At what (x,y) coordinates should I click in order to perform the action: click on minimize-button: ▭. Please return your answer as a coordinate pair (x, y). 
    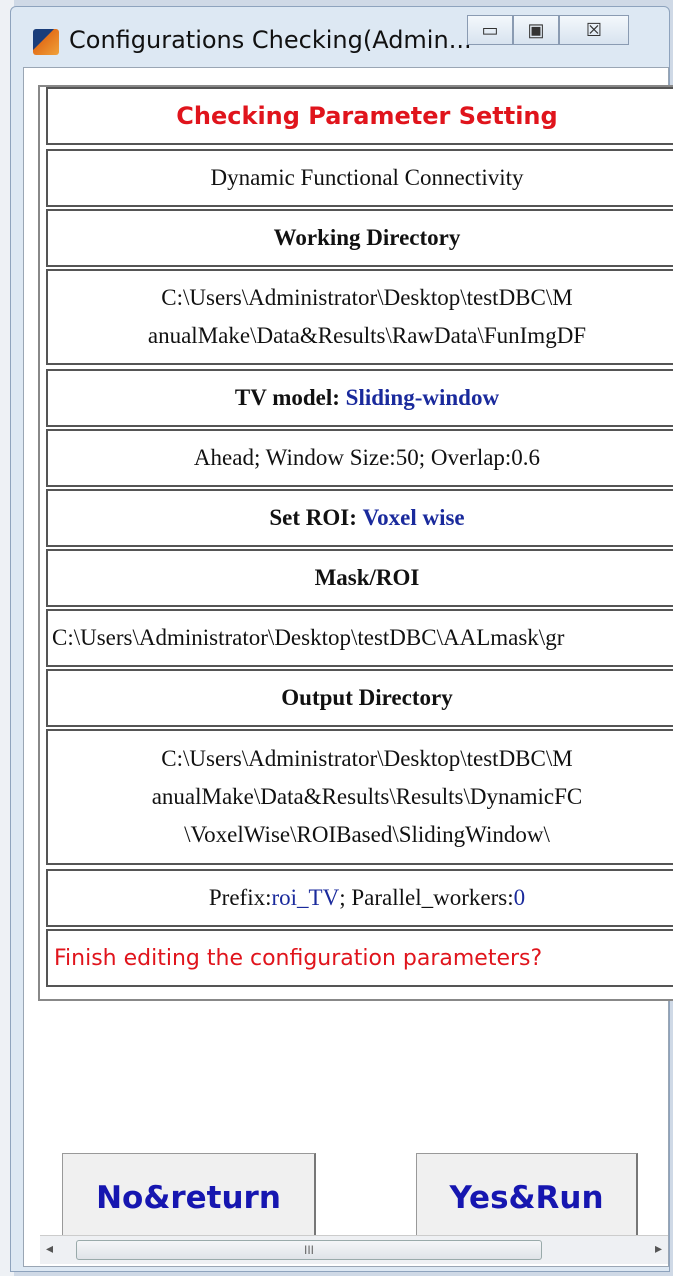
    Looking at the image, I should click on (490, 30).